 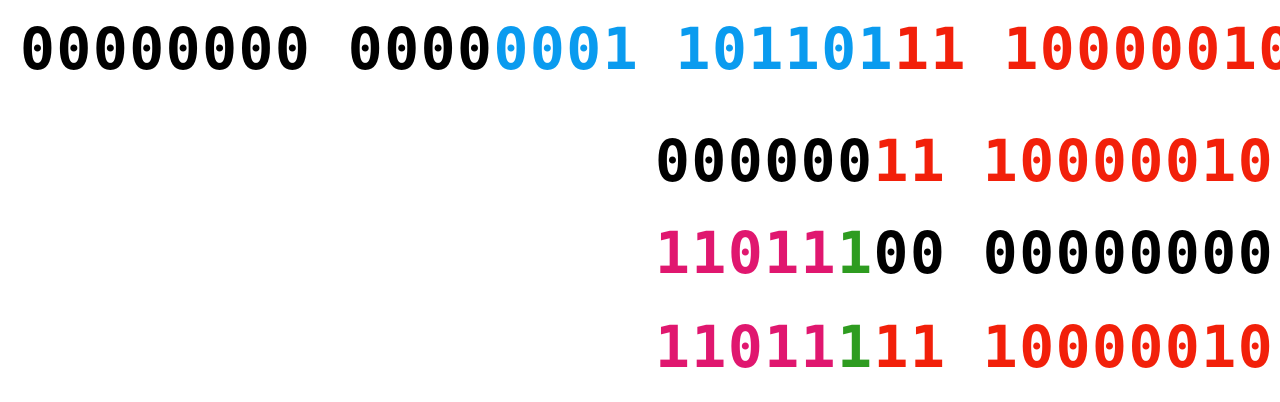 I want to click on bit-segment-black: 00000000 0000, so click(x=257, y=49).